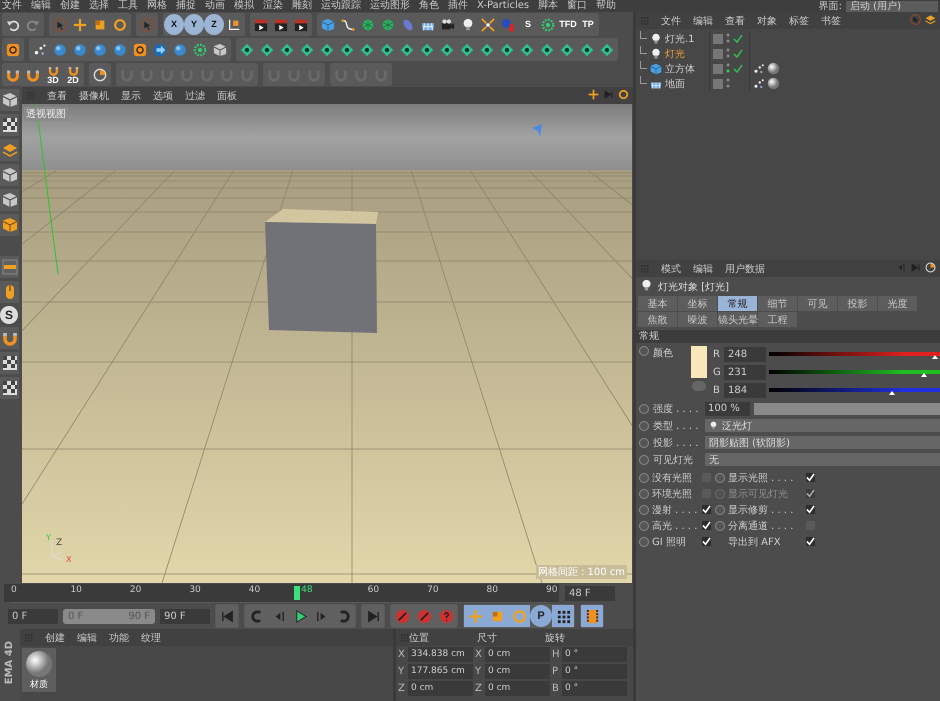  What do you see at coordinates (341, 6) in the screenshot?
I see `menu-item: 运动跟踪` at bounding box center [341, 6].